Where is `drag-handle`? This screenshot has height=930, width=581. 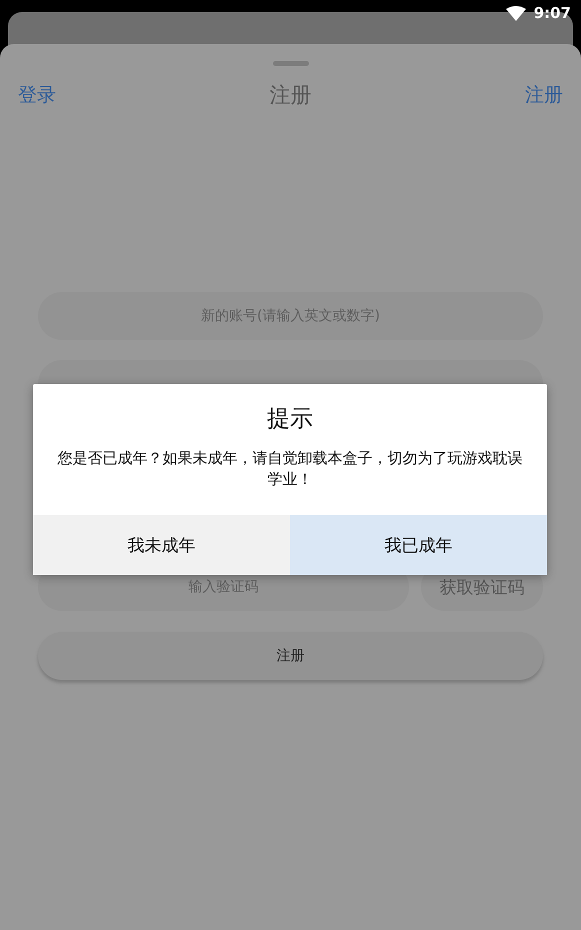
drag-handle is located at coordinates (290, 63).